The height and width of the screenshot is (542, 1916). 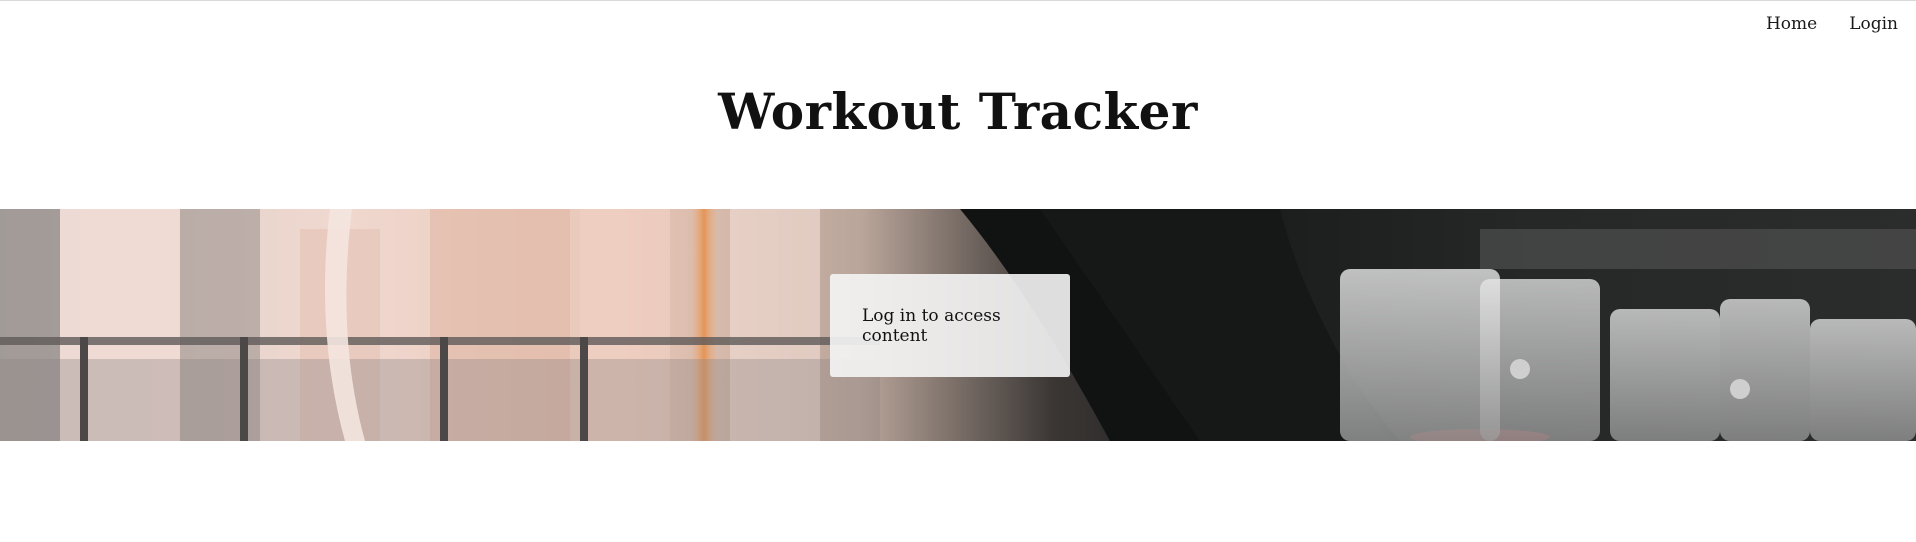 I want to click on nav-login-link: Login, so click(x=1873, y=24).